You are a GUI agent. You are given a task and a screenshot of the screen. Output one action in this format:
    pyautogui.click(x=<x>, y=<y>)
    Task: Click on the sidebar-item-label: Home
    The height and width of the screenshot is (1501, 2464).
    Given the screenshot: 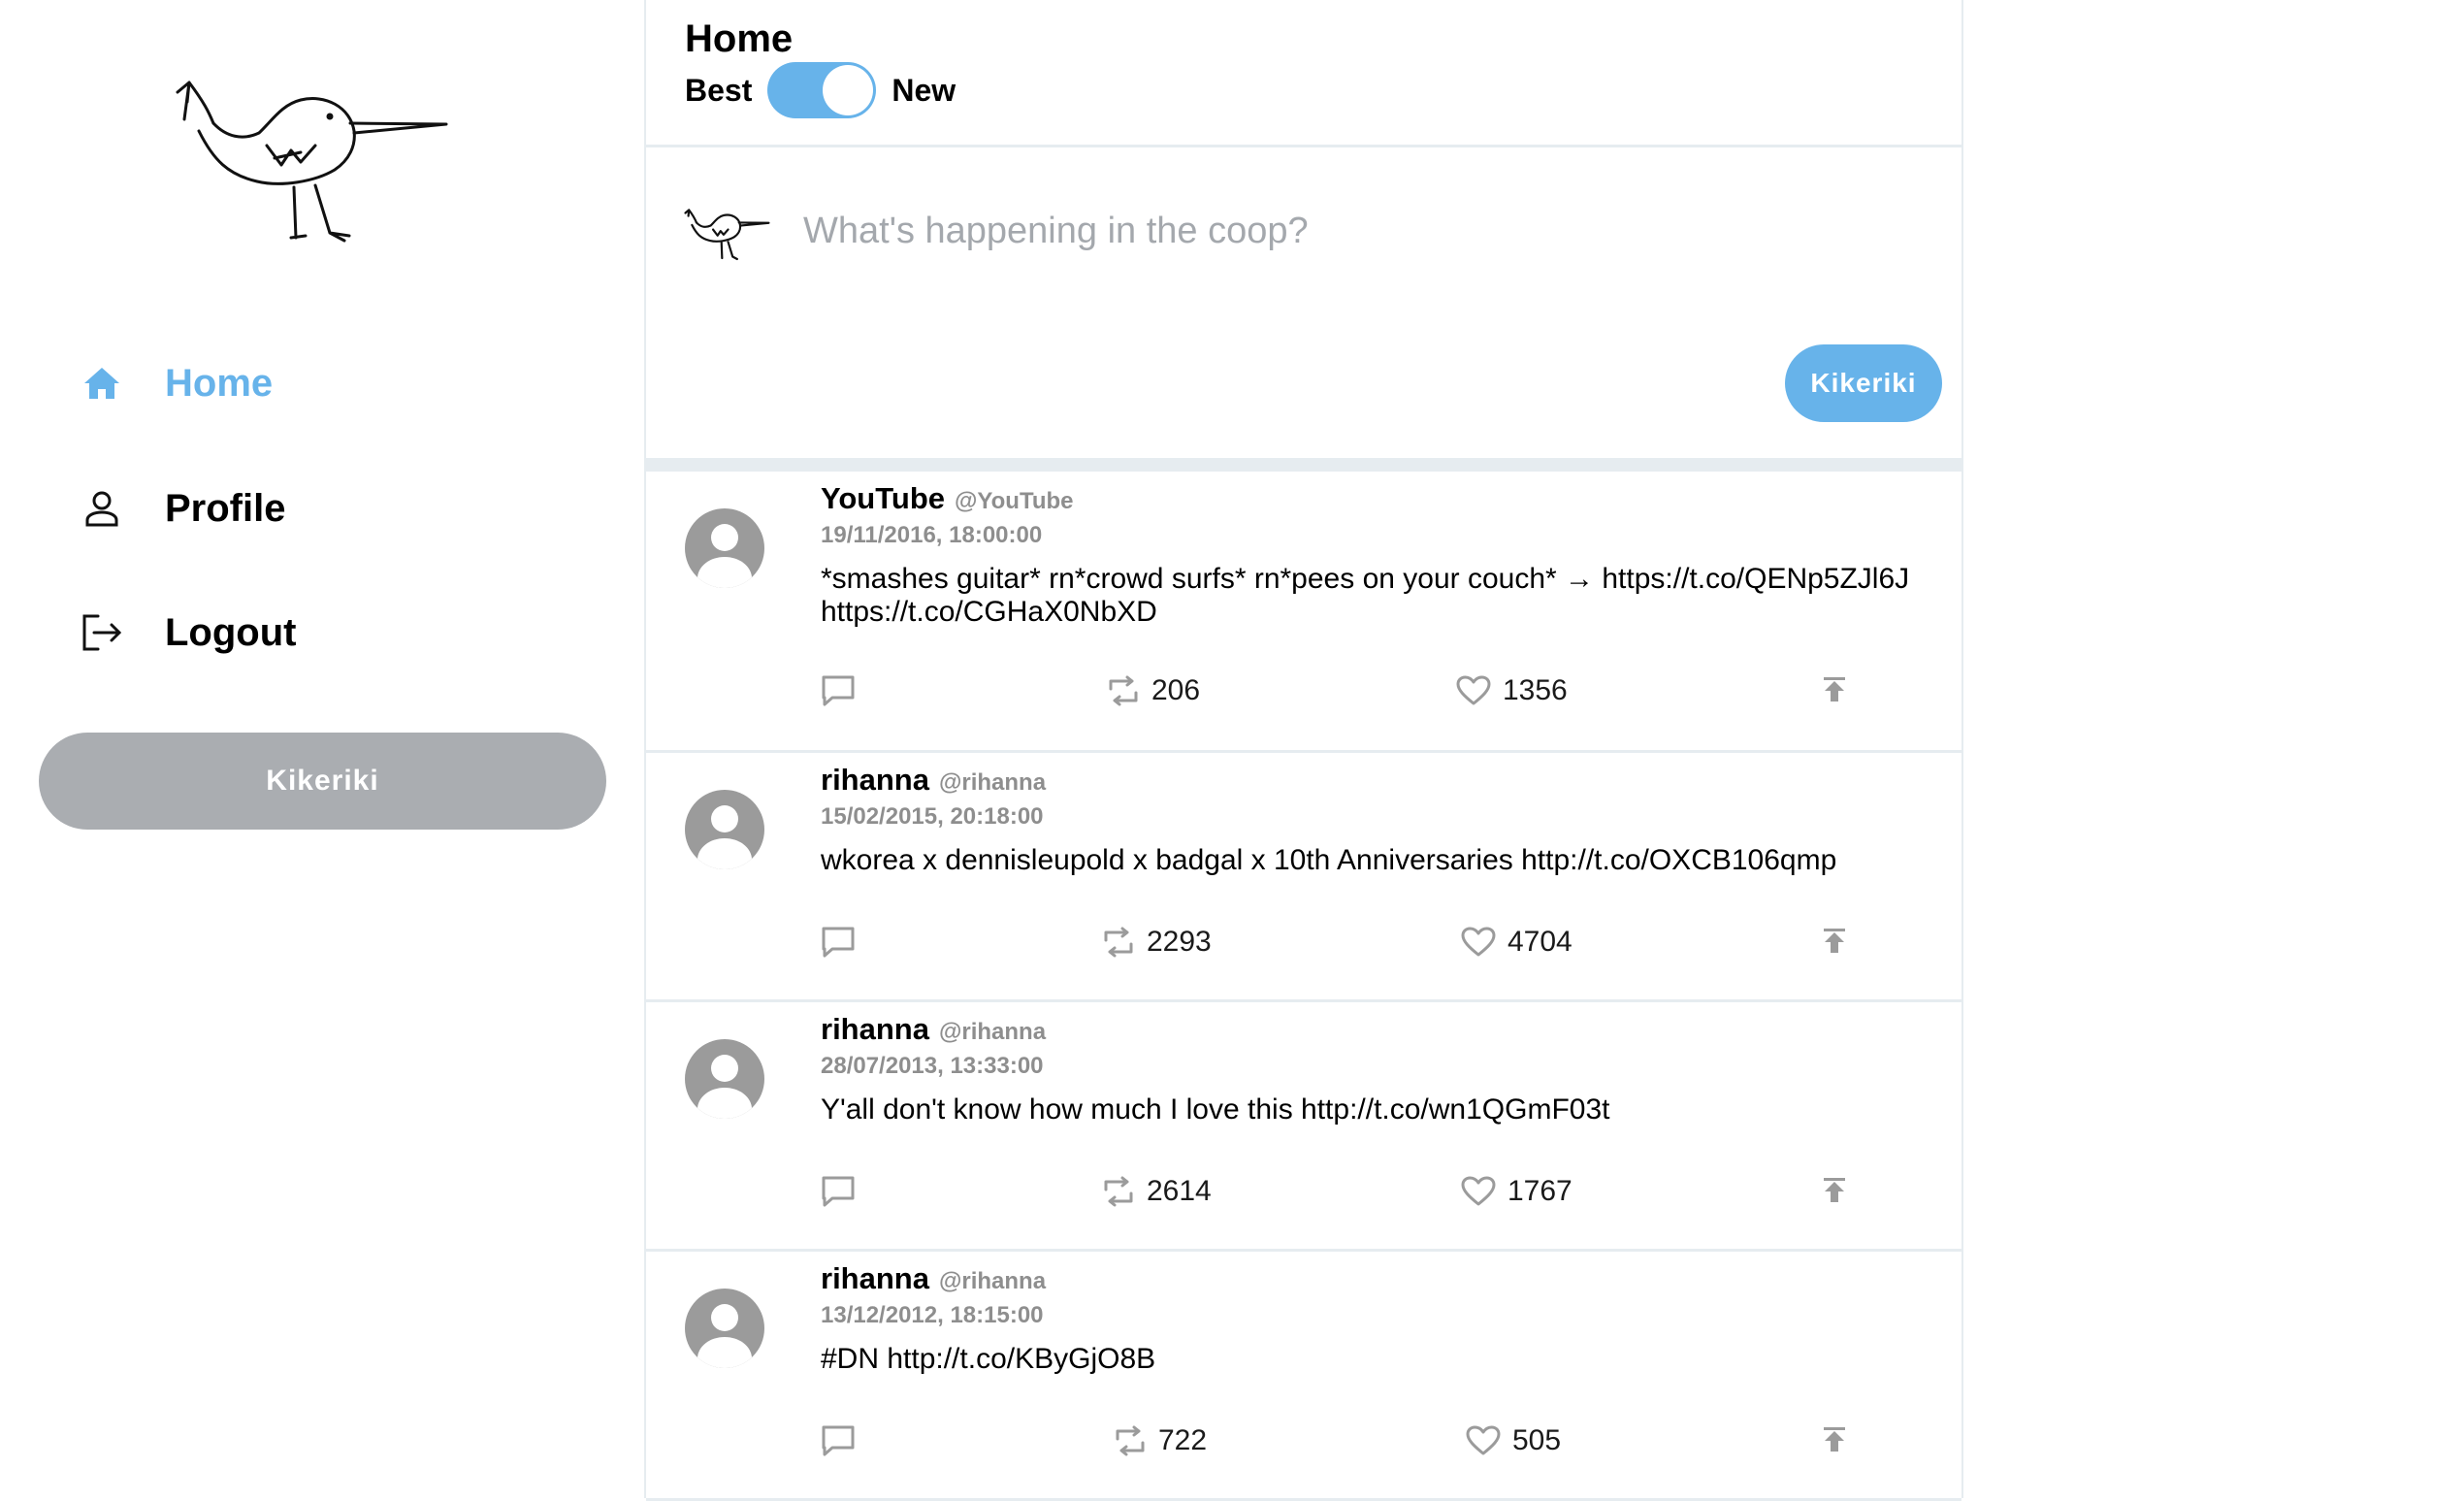 What is the action you would take?
    pyautogui.click(x=219, y=383)
    